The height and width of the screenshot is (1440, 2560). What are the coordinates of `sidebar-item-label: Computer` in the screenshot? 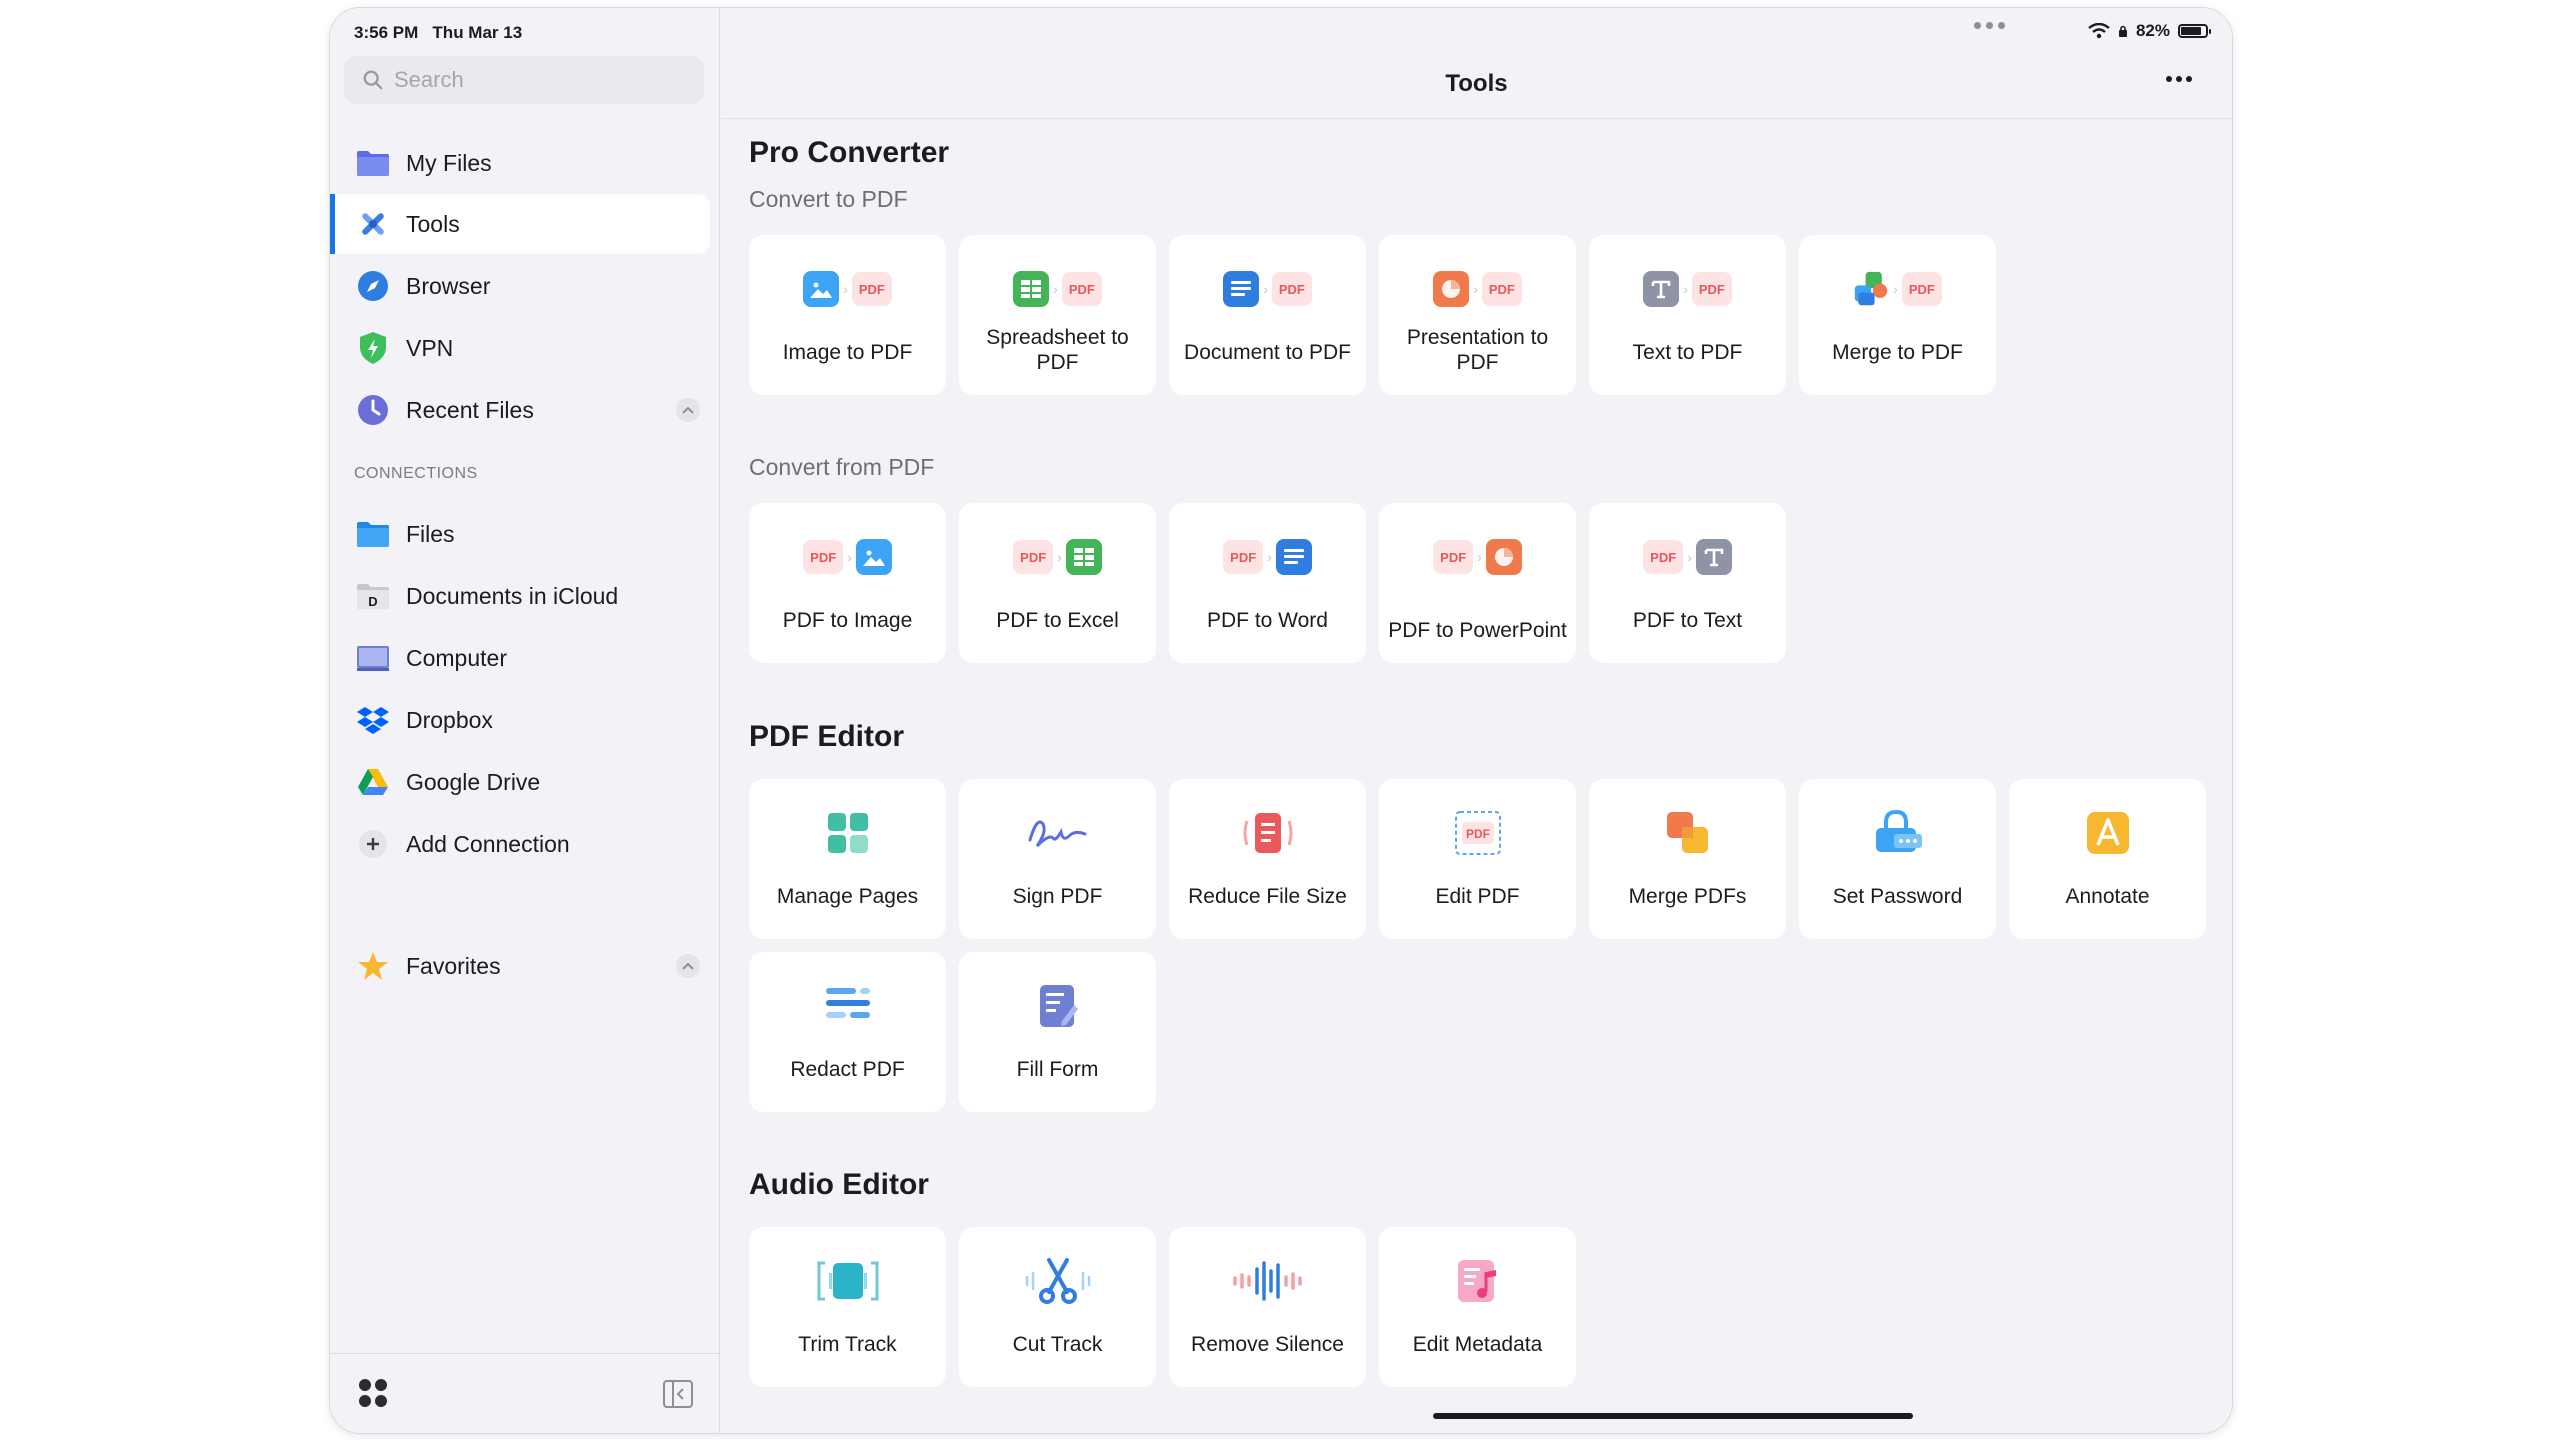 It's located at (456, 658).